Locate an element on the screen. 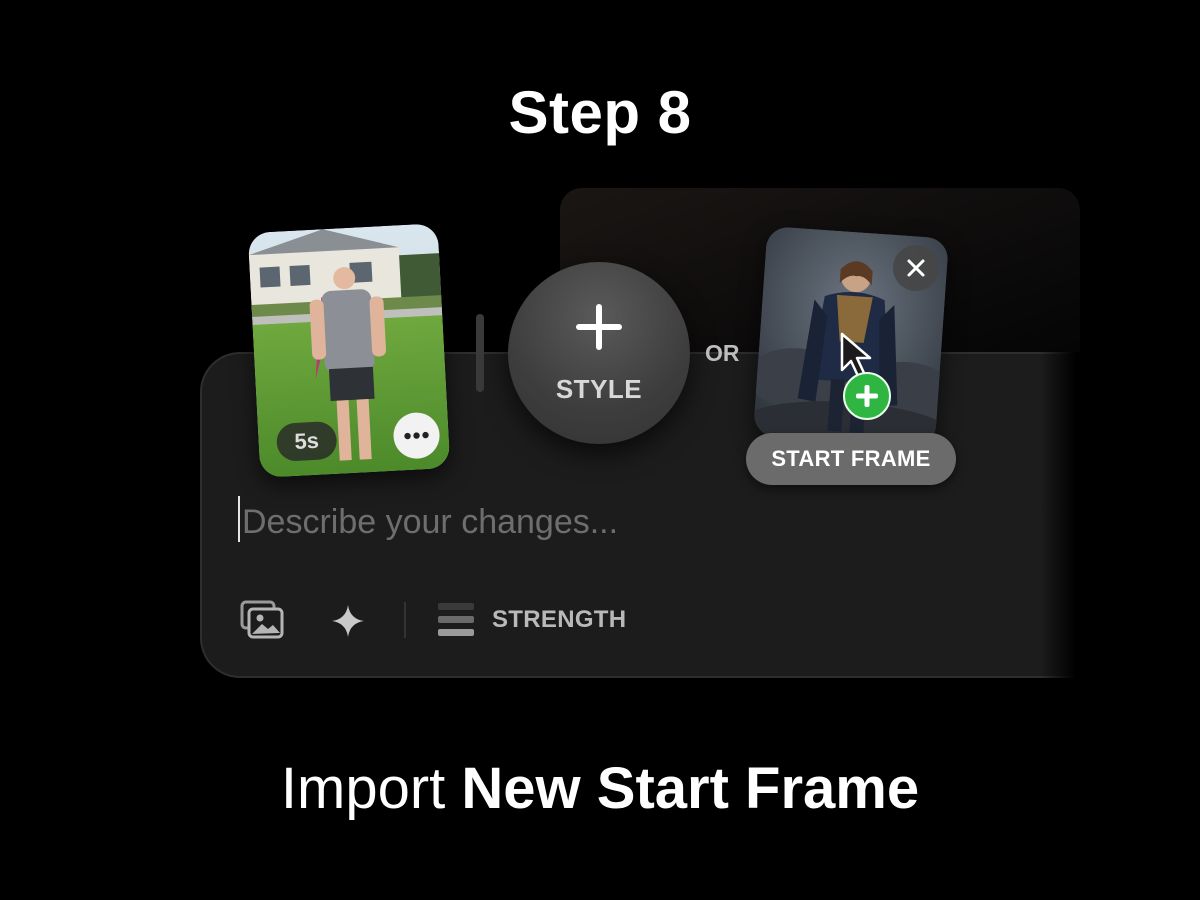  composer-edge-fade is located at coordinates (1070, 517).